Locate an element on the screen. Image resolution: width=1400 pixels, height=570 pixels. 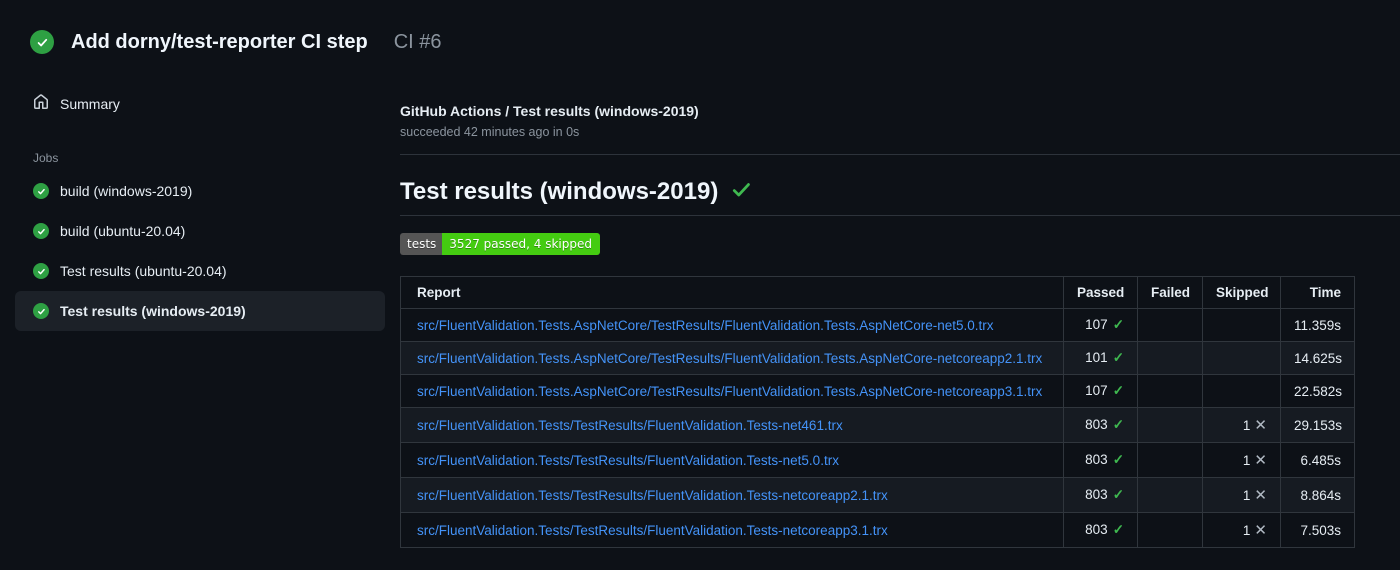
sidebar-job-item-3: Test results (ubuntu-20.04) is located at coordinates (200, 271).